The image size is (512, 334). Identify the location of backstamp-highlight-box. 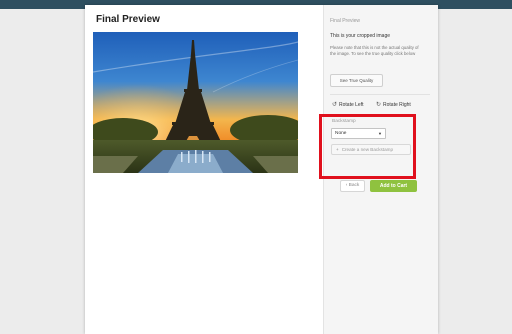
(367, 146).